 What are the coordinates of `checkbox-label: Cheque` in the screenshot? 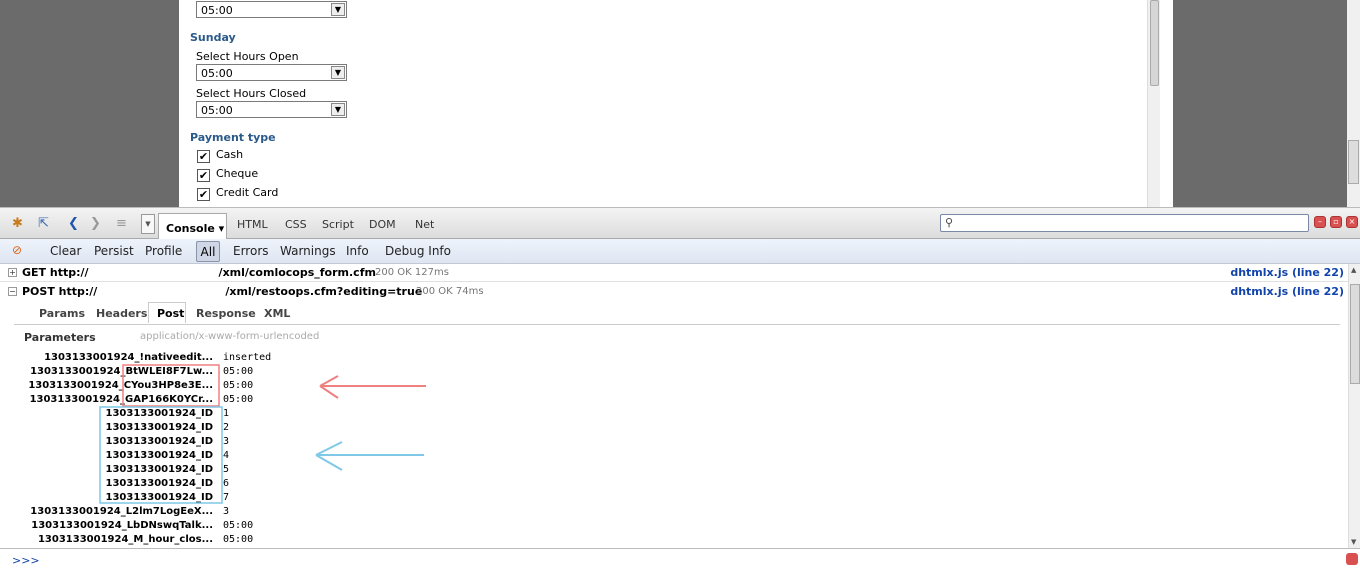 It's located at (237, 173).